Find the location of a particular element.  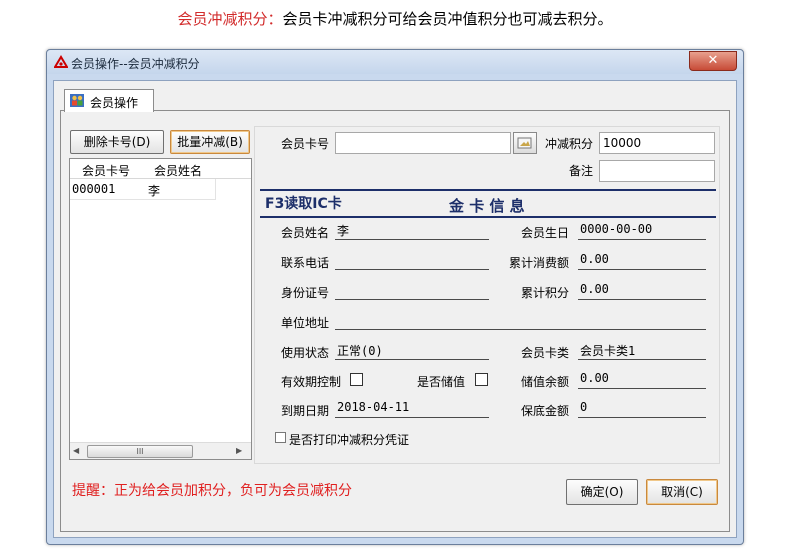

remark-input is located at coordinates (657, 171).